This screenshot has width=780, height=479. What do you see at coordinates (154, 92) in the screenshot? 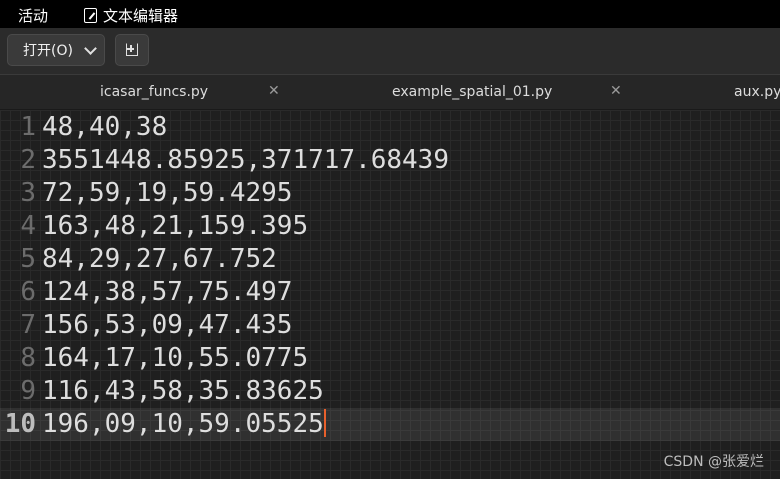
I see `tab-label: icasar_funcs.py` at bounding box center [154, 92].